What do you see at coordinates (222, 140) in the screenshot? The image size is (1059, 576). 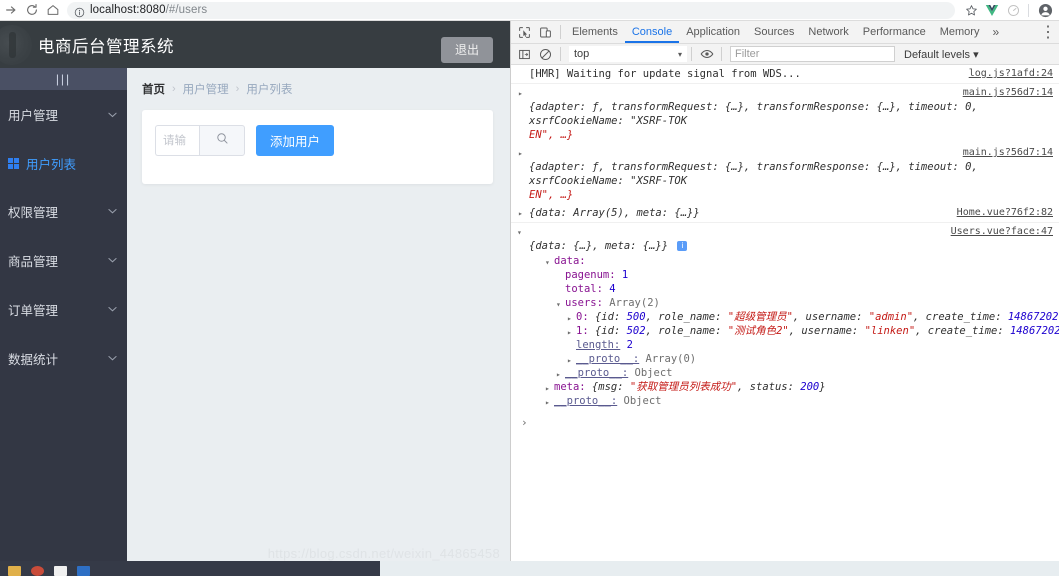 I see `search-button` at bounding box center [222, 140].